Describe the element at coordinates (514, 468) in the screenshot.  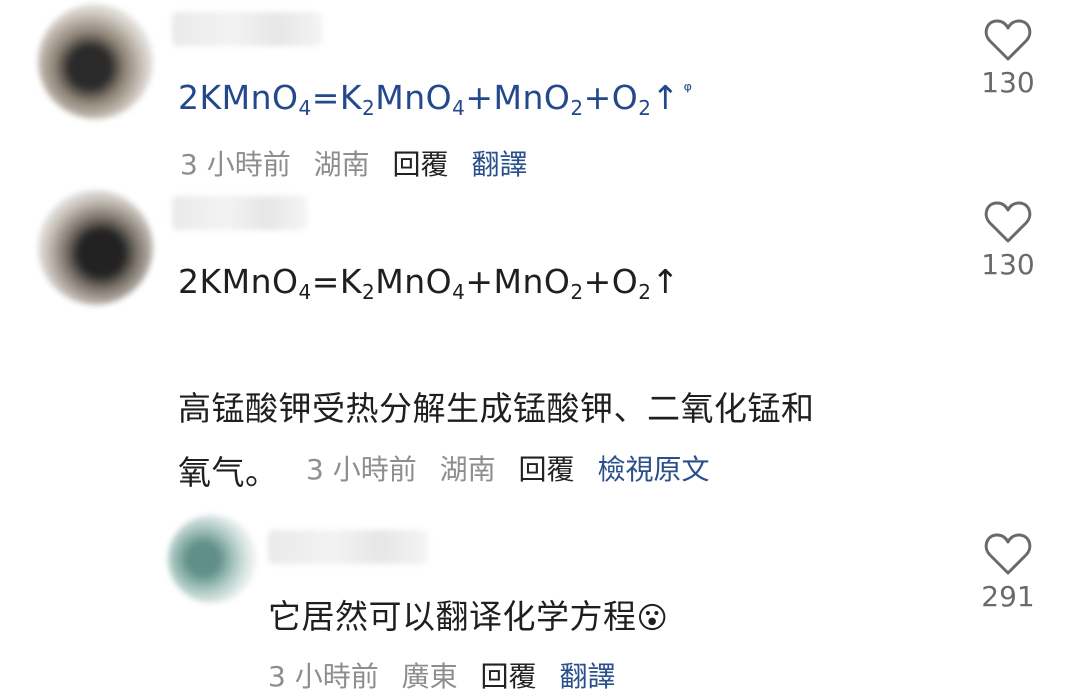
I see `comment-meta: 3 小時前 湖南 回覆 檢視原文` at that location.